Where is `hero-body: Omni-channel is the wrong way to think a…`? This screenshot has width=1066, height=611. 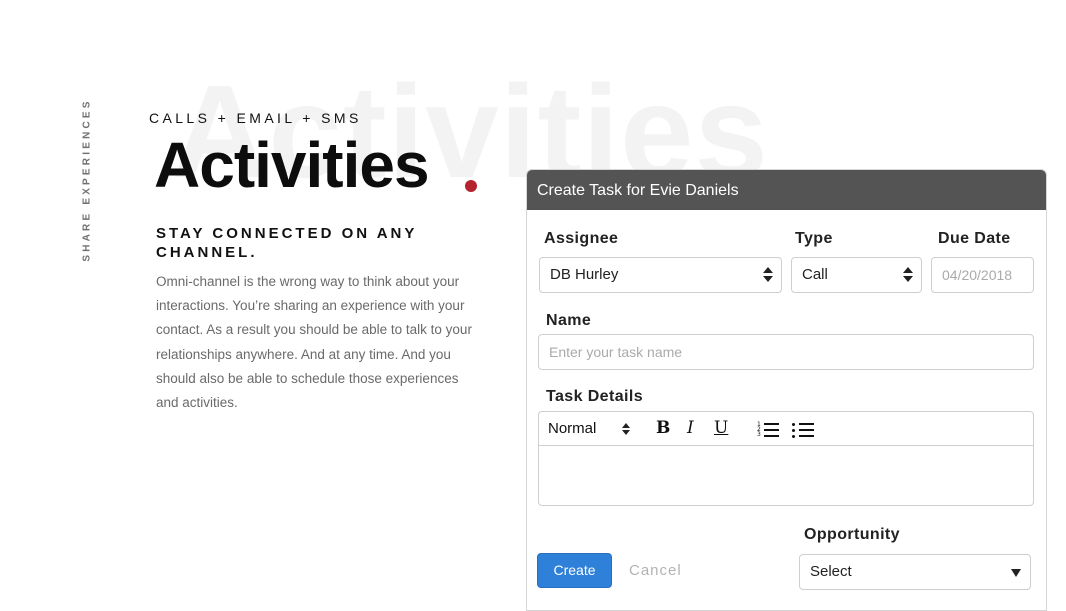
hero-body: Omni-channel is the wrong way to think a… is located at coordinates (314, 342).